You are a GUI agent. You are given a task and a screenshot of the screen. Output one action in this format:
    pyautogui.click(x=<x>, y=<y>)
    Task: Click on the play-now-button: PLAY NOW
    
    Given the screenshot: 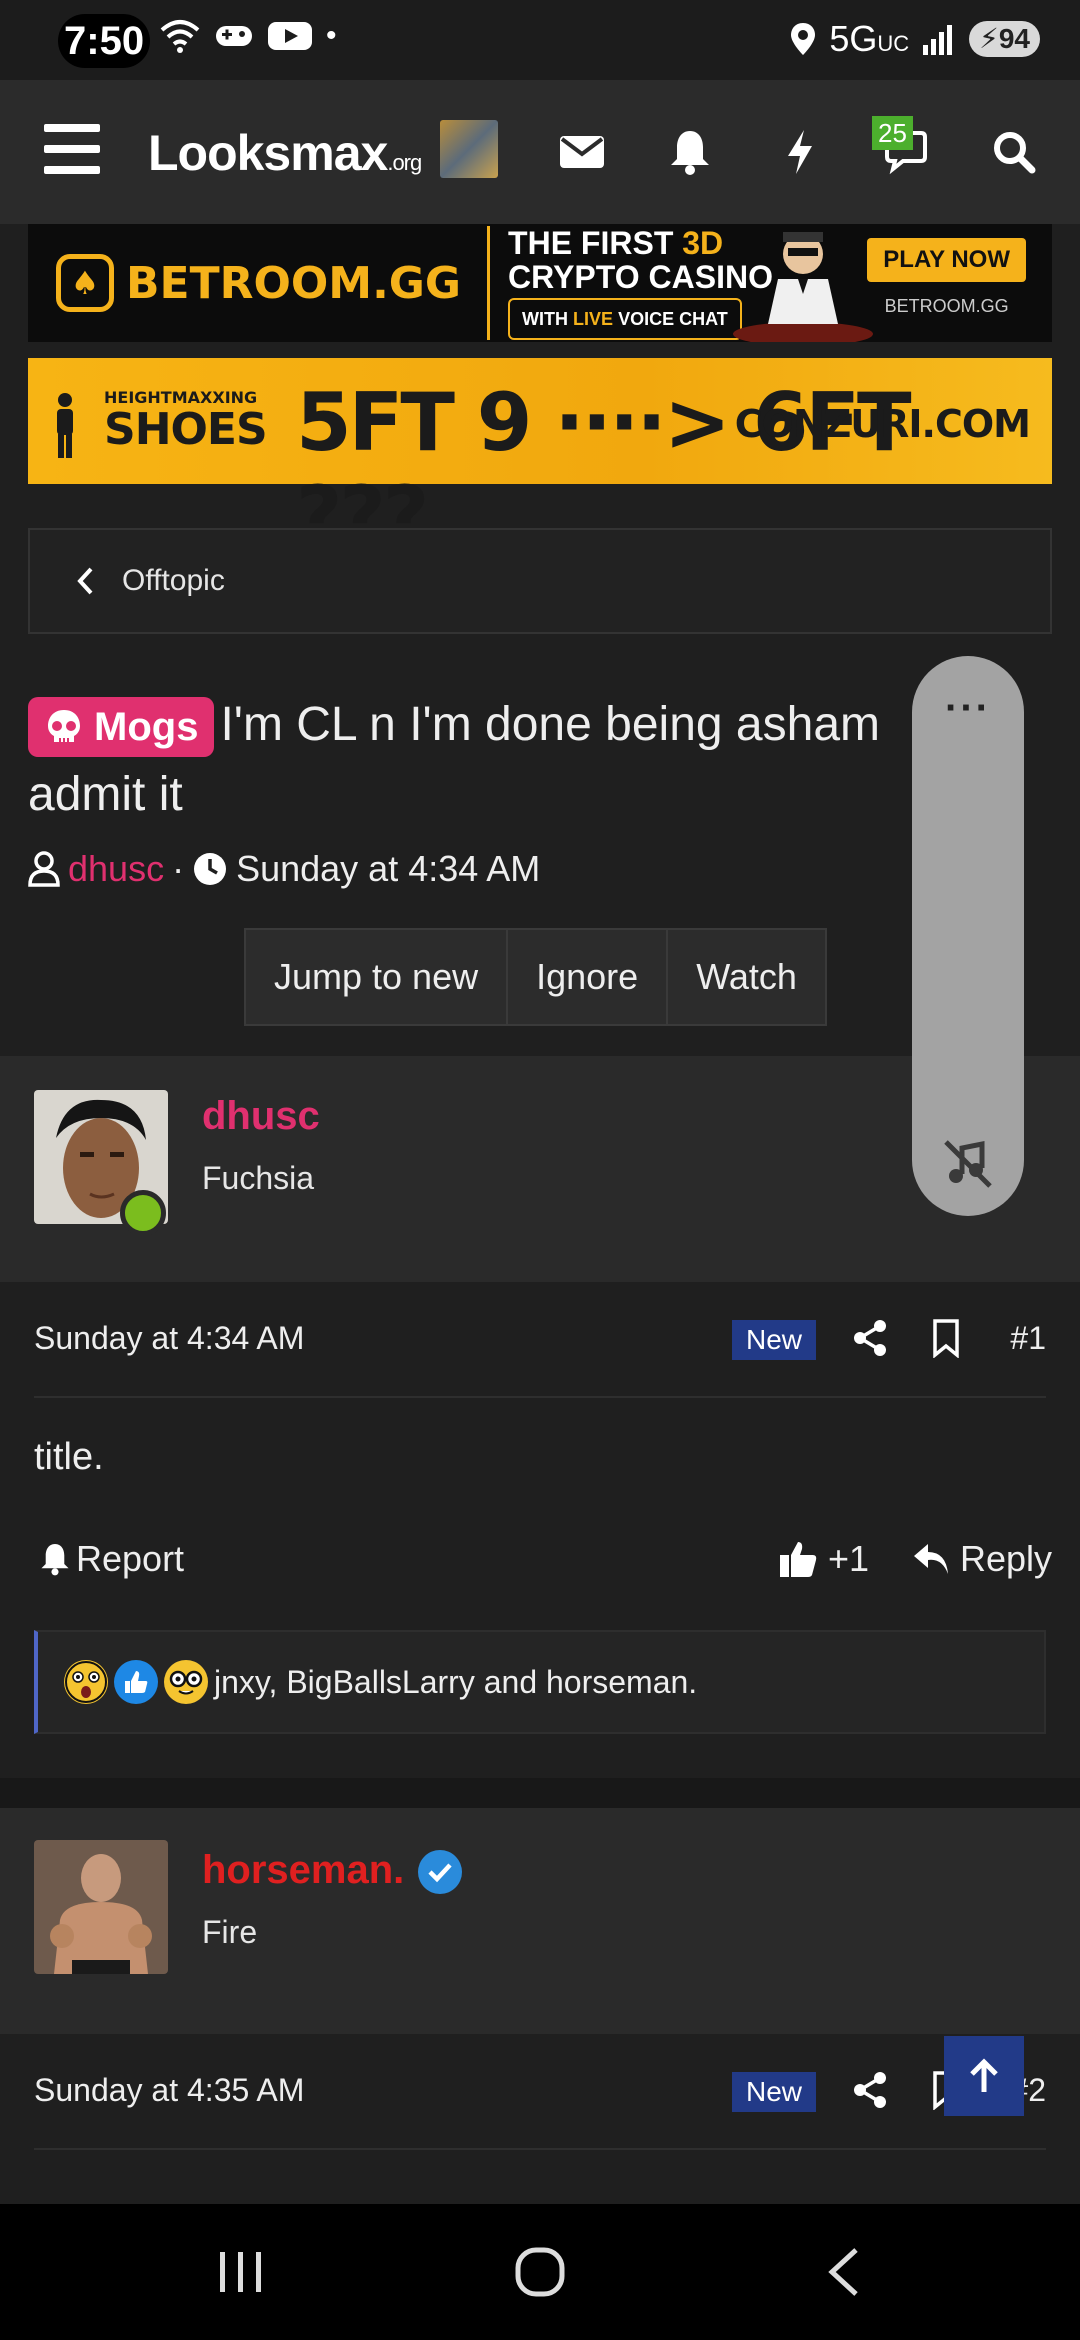 What is the action you would take?
    pyautogui.click(x=946, y=260)
    